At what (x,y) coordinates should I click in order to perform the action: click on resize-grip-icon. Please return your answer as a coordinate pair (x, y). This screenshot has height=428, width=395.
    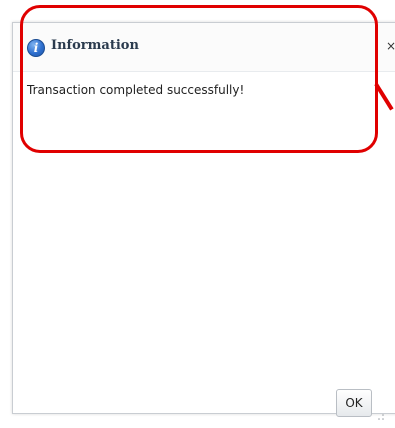
    Looking at the image, I should click on (381, 417).